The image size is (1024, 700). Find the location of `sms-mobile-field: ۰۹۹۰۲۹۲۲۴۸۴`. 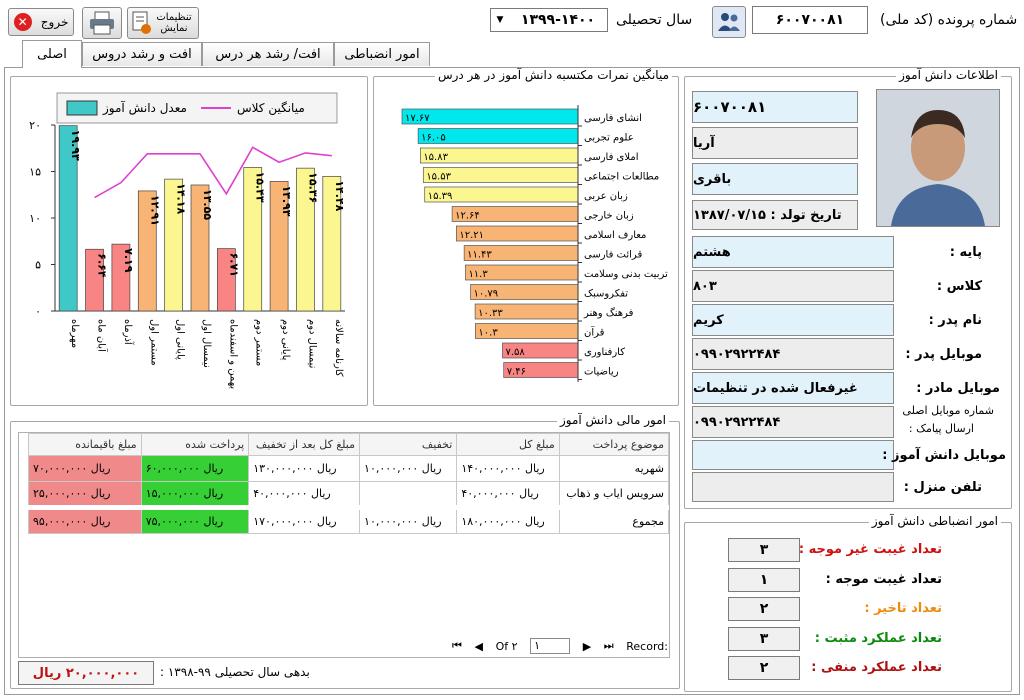

sms-mobile-field: ۰۹۹۰۲۹۲۲۴۸۴ is located at coordinates (793, 422).